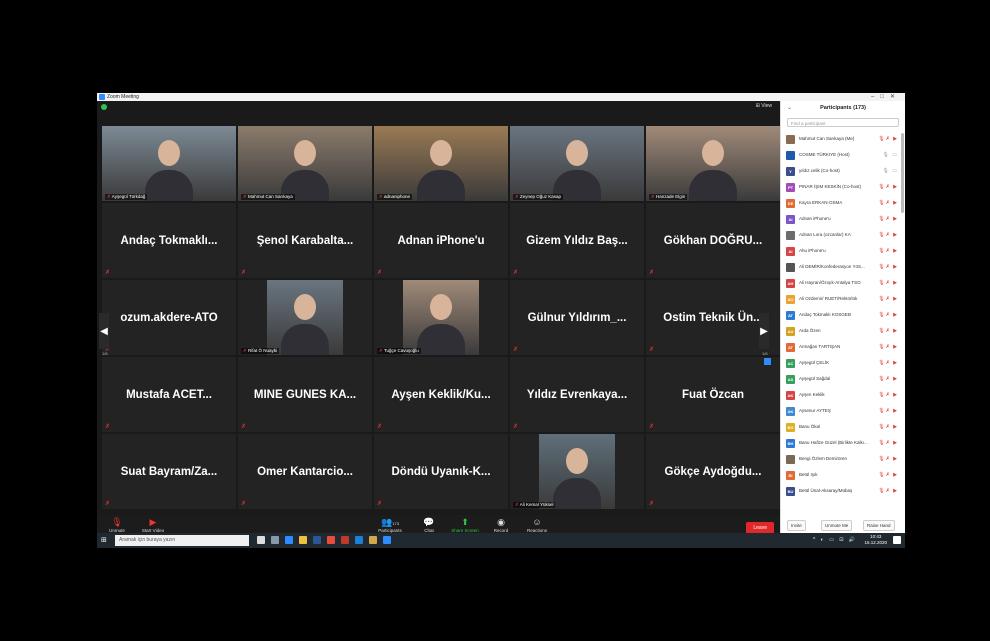  Describe the element at coordinates (441, 163) in the screenshot. I see `video-tile: adnaniphone` at that location.